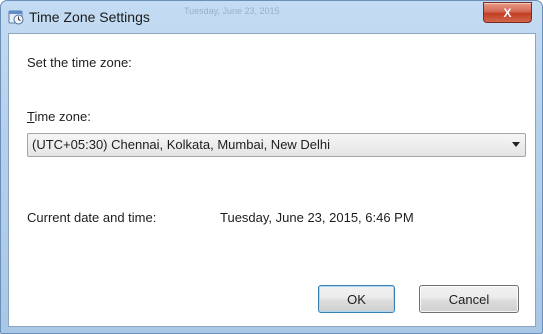 Image resolution: width=543 pixels, height=334 pixels. I want to click on time-zone-label: Time zone:, so click(59, 116).